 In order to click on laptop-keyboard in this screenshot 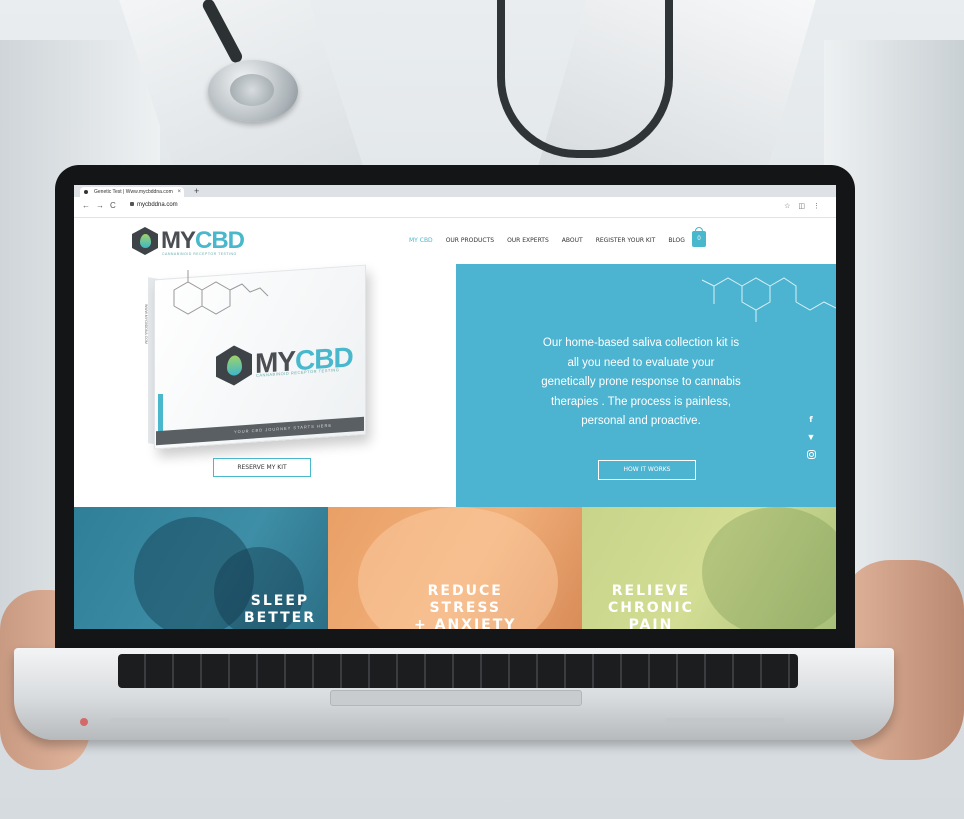, I will do `click(458, 671)`.